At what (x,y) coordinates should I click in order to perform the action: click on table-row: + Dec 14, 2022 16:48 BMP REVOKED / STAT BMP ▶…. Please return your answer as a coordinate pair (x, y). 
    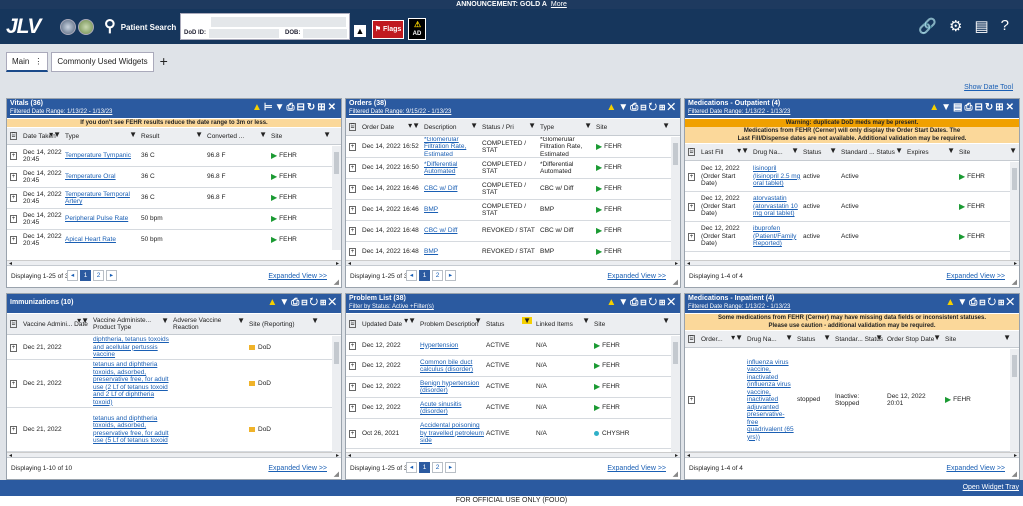
    Looking at the image, I should click on (513, 251).